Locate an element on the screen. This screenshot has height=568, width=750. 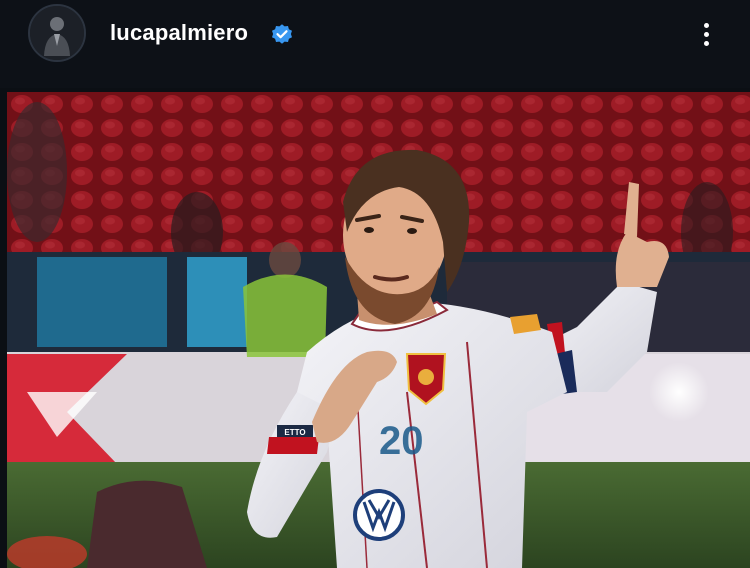
verified-badge-icon is located at coordinates (282, 34).